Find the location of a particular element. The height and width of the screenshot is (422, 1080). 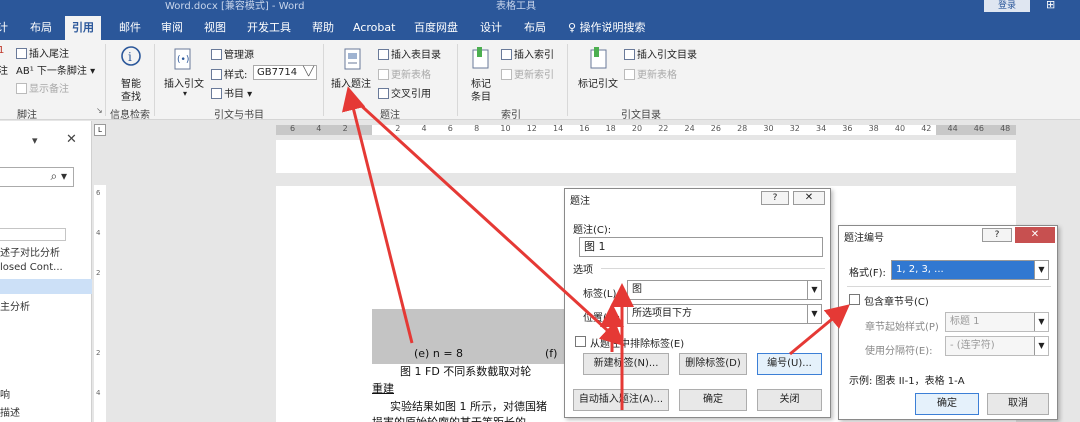

share-icon: ⊞ is located at coordinates (1050, 5).